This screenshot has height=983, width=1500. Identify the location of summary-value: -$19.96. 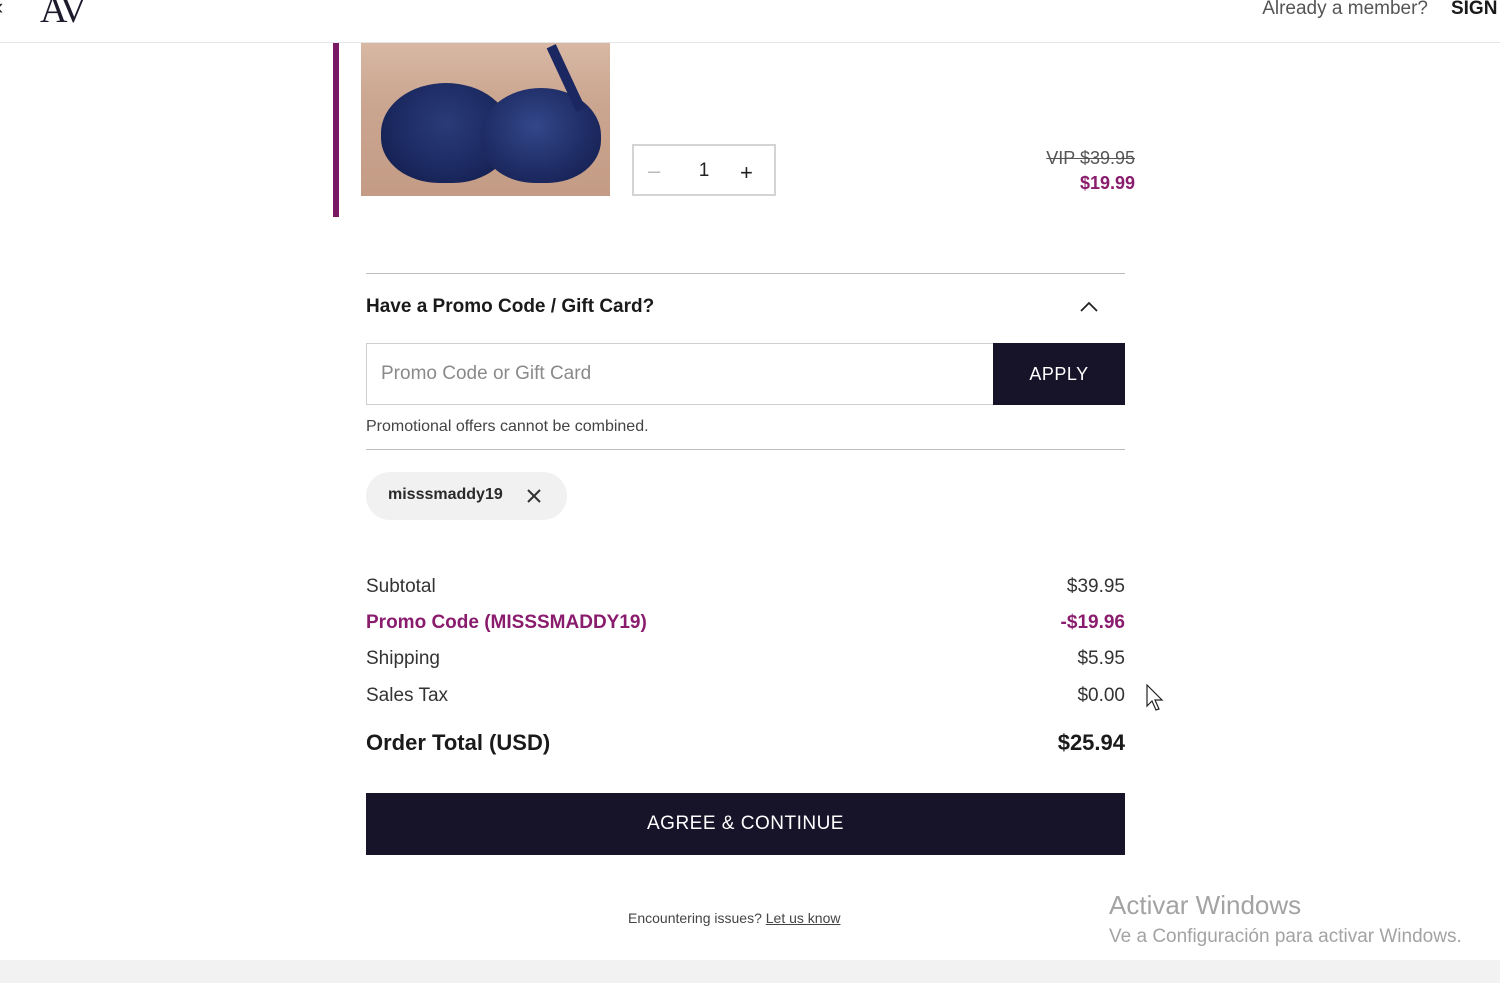
(1092, 622).